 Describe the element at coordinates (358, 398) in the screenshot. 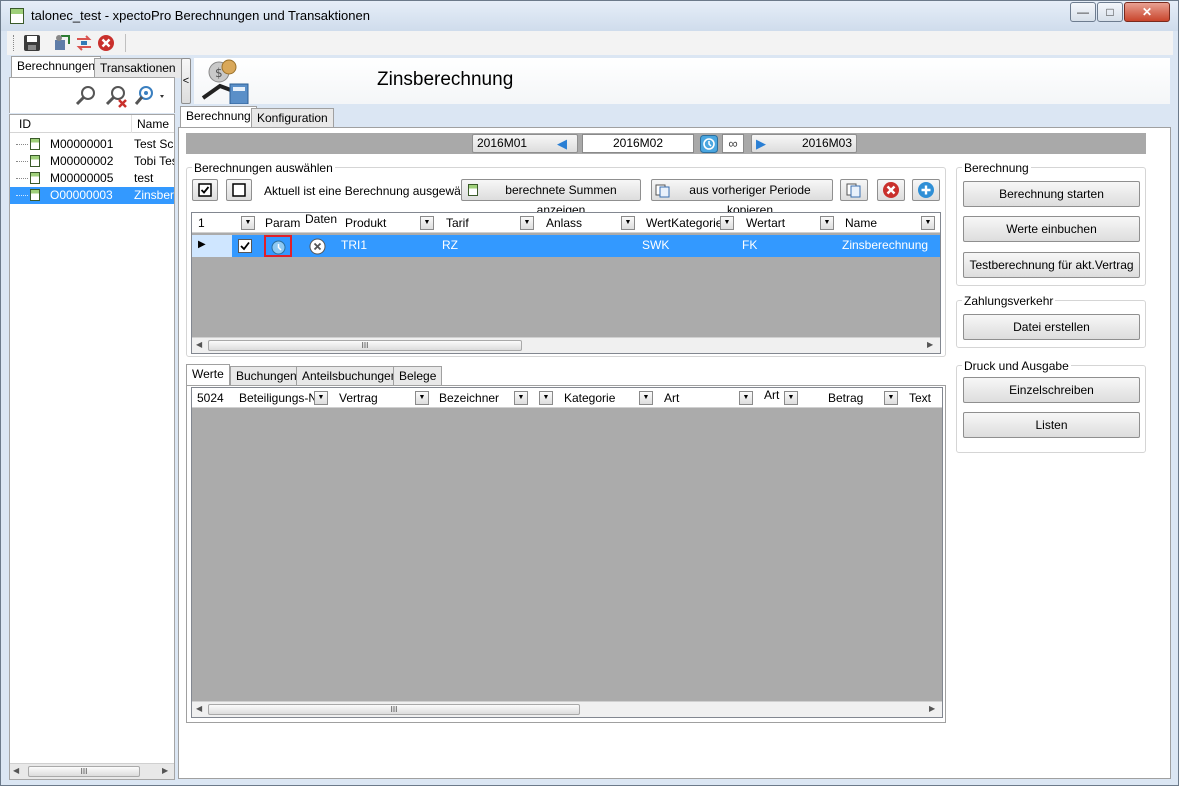

I see `column-vertrag: Vertrag` at that location.